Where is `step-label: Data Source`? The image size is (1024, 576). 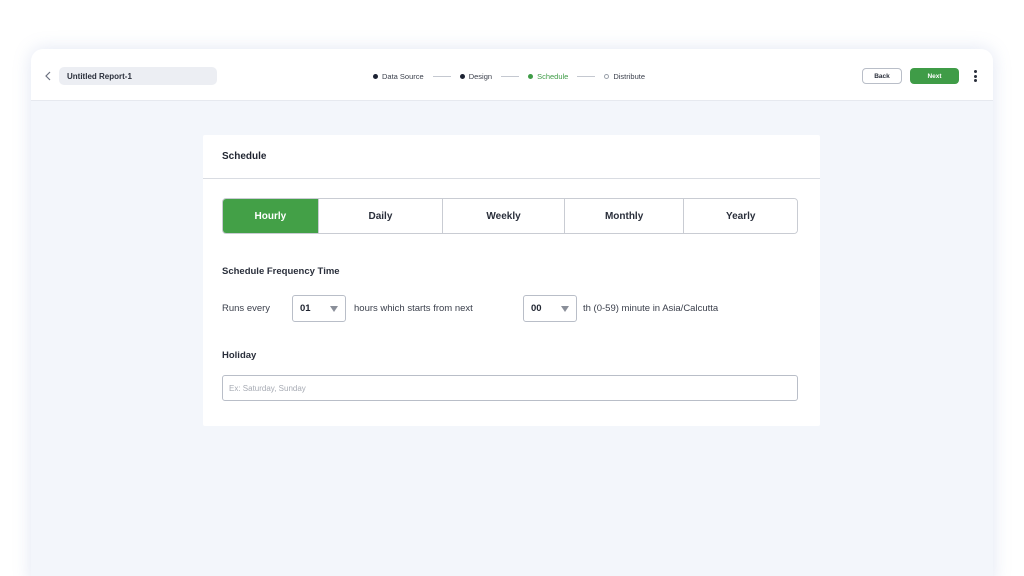
step-label: Data Source is located at coordinates (403, 76).